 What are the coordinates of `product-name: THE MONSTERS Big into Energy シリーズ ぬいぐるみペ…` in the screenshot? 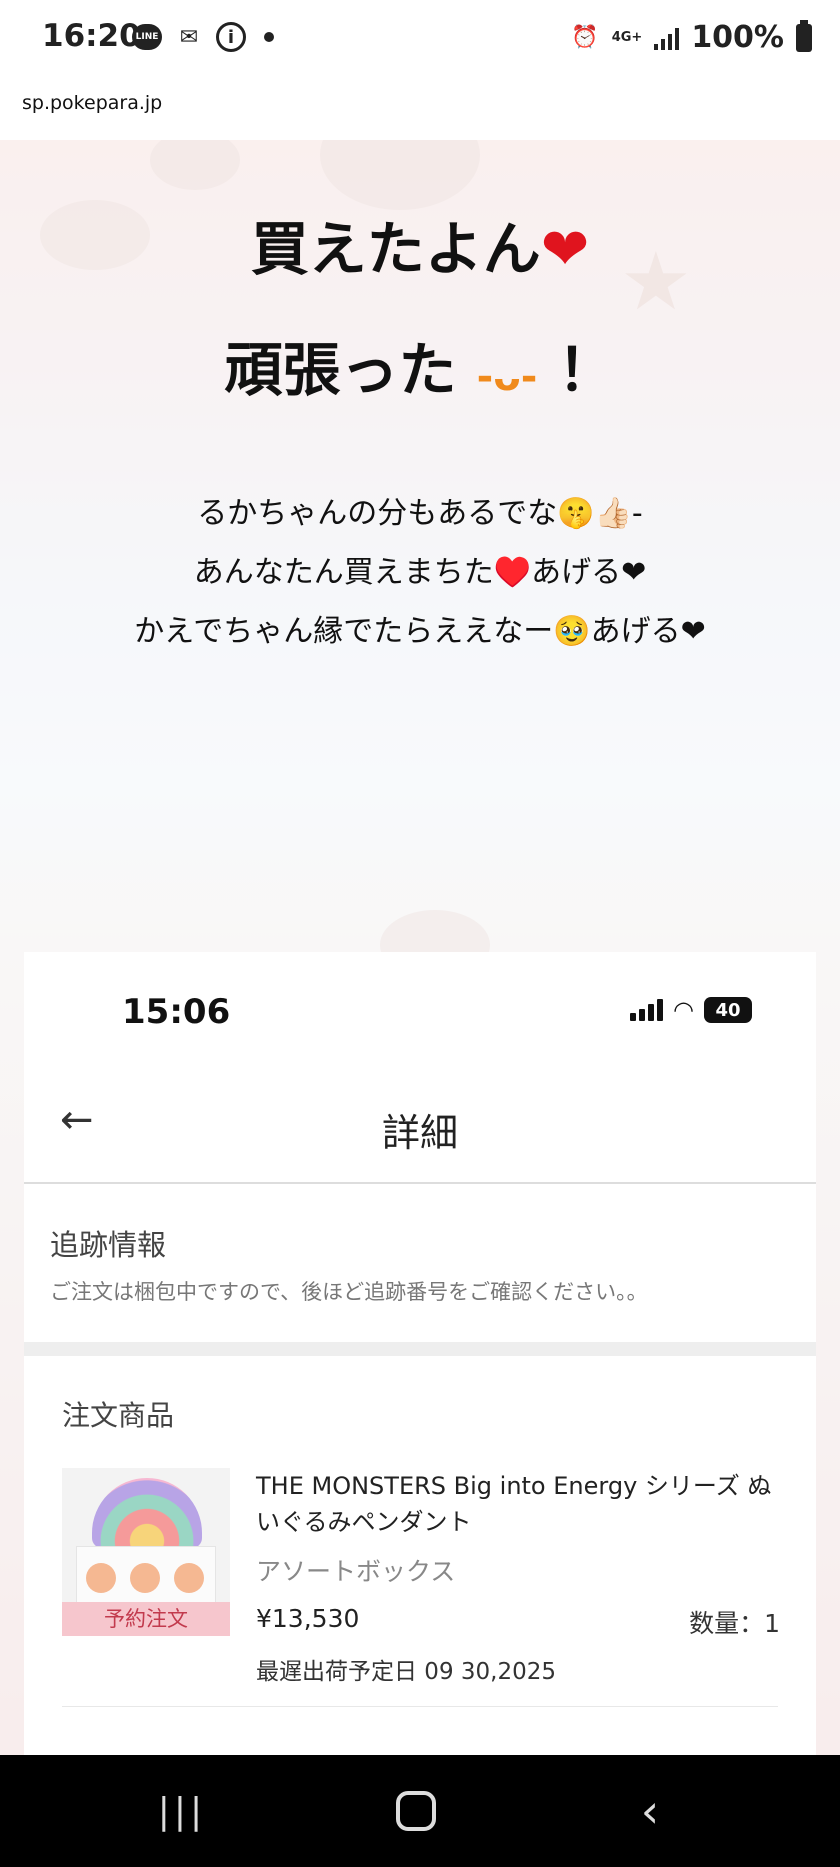 It's located at (521, 1504).